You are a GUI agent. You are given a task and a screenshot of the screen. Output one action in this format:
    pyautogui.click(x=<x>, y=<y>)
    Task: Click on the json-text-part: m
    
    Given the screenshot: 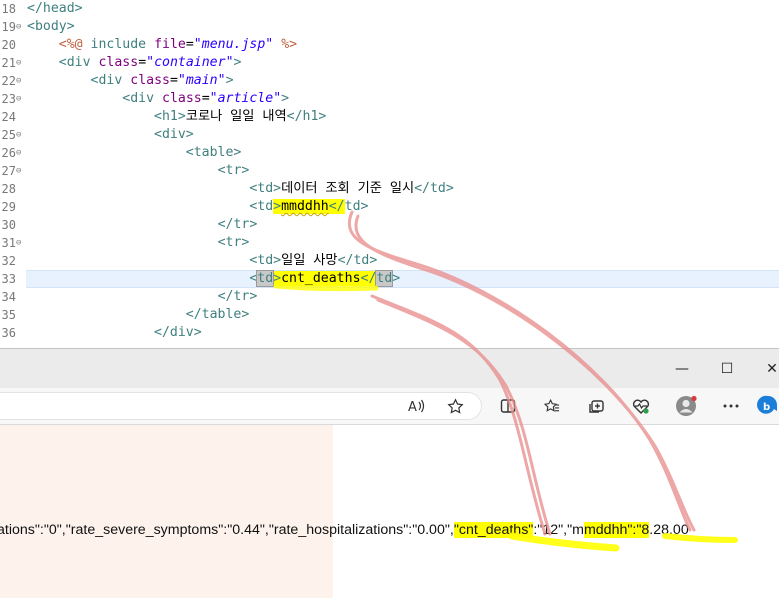 What is the action you would take?
    pyautogui.click(x=578, y=530)
    